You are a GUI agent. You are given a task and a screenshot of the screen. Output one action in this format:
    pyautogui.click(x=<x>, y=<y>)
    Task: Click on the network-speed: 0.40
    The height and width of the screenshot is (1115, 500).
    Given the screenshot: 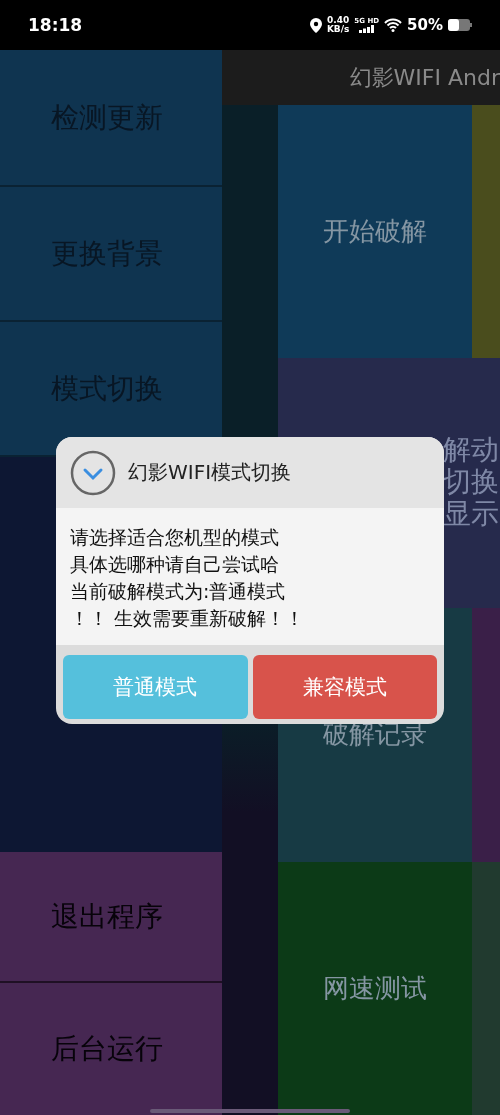 What is the action you would take?
    pyautogui.click(x=338, y=20)
    